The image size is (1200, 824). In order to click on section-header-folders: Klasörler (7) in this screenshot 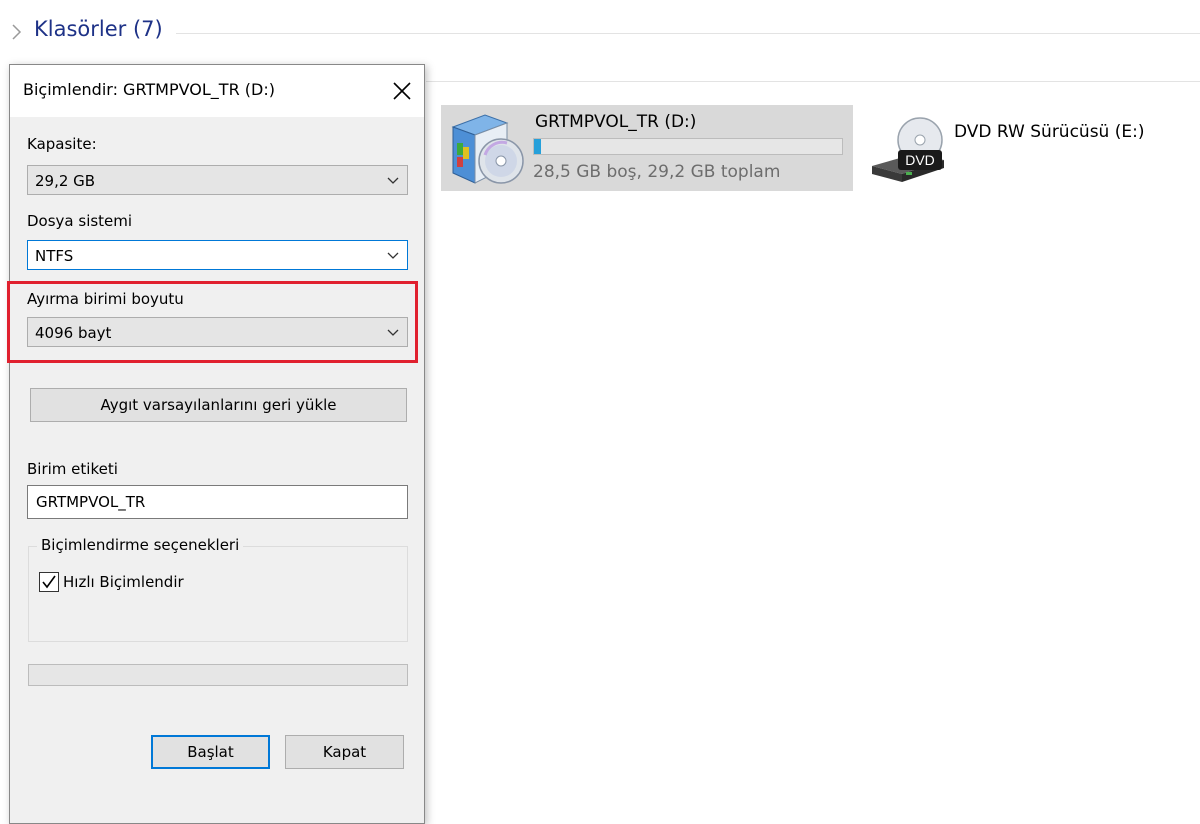, I will do `click(605, 32)`.